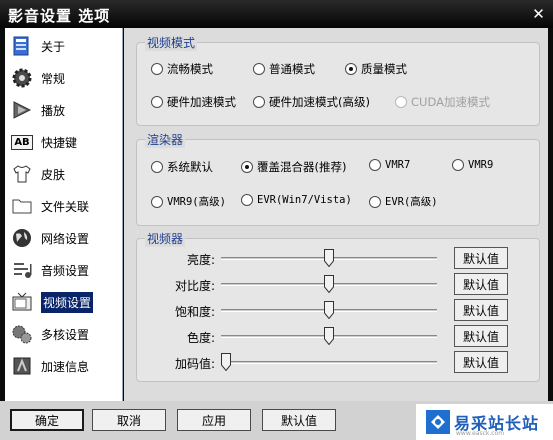 The height and width of the screenshot is (440, 553). What do you see at coordinates (22, 174) in the screenshot?
I see `shirt-icon` at bounding box center [22, 174].